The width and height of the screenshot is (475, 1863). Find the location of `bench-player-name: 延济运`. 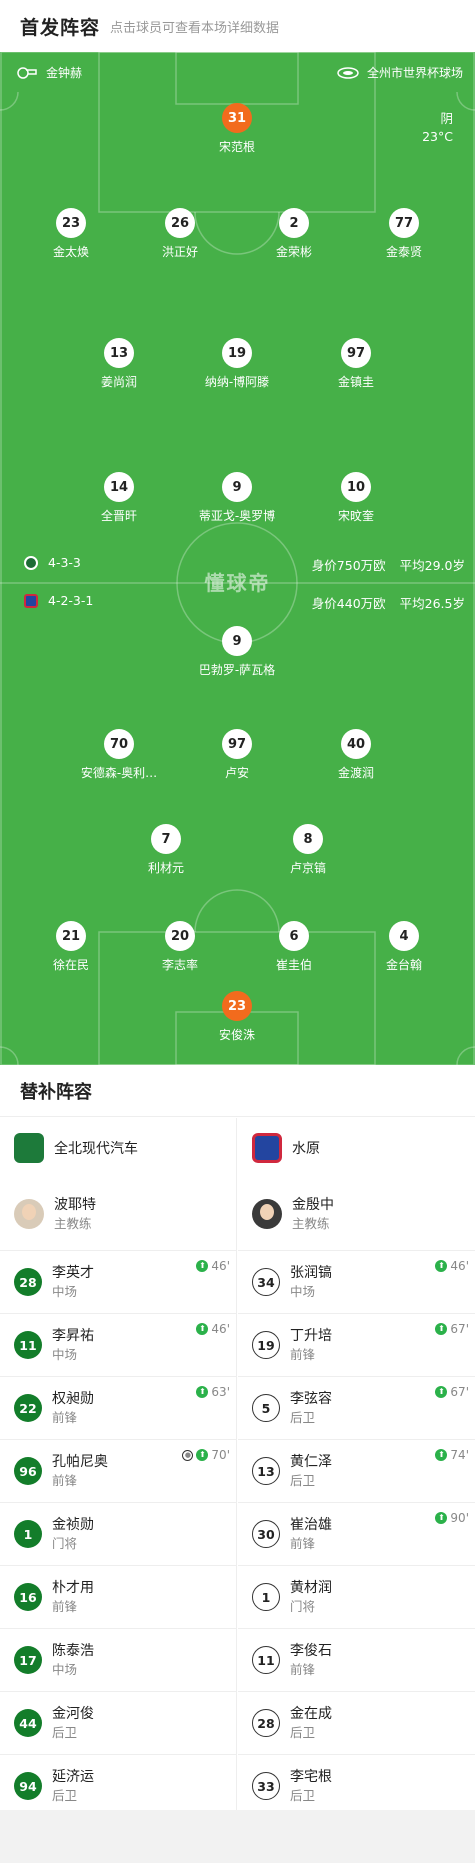

bench-player-name: 延济运 is located at coordinates (73, 1777).